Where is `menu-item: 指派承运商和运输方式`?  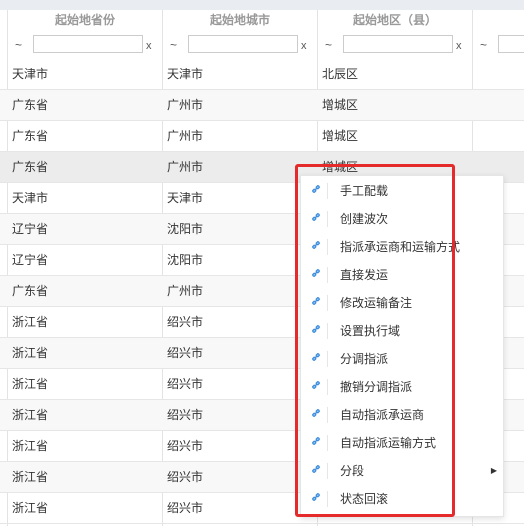 menu-item: 指派承运商和运输方式 is located at coordinates (402, 247).